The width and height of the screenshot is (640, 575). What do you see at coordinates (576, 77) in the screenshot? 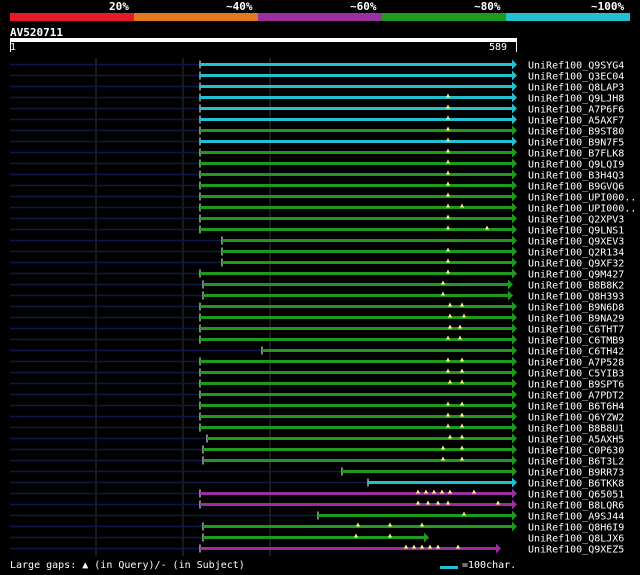
I see `hit-label: UniRef100_Q3EC04` at bounding box center [576, 77].